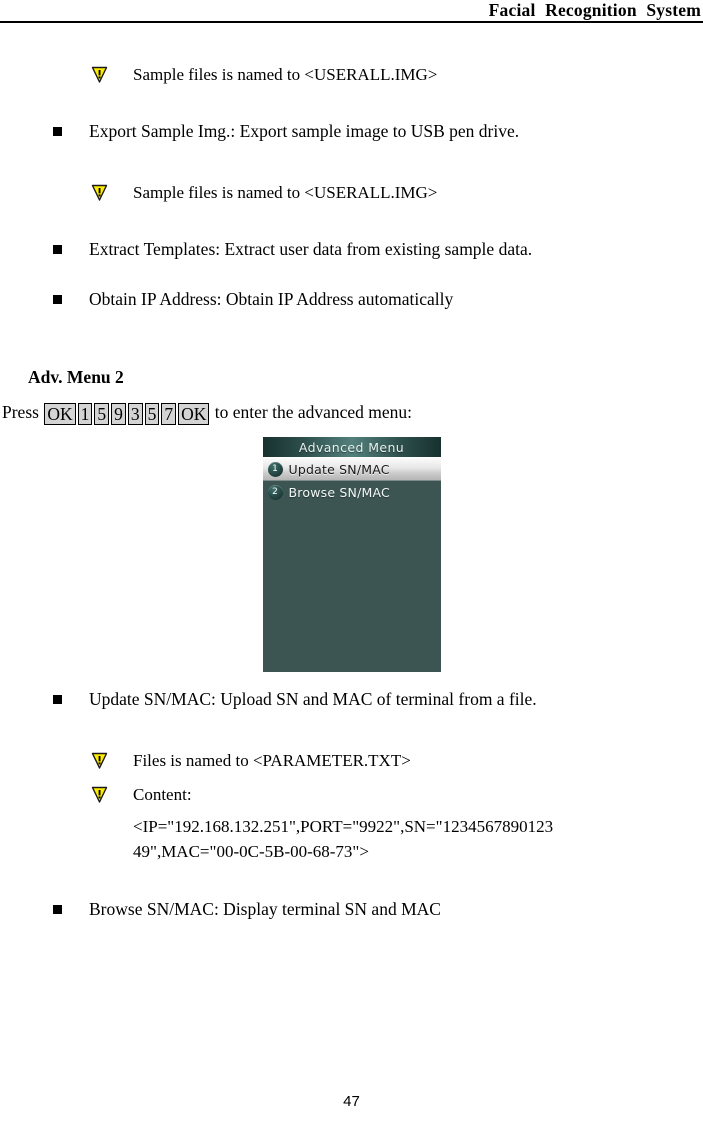 This screenshot has height=1132, width=703. I want to click on content-string-block: 49",MAC="00-0C-5B-00-68-73">, so click(351, 851).